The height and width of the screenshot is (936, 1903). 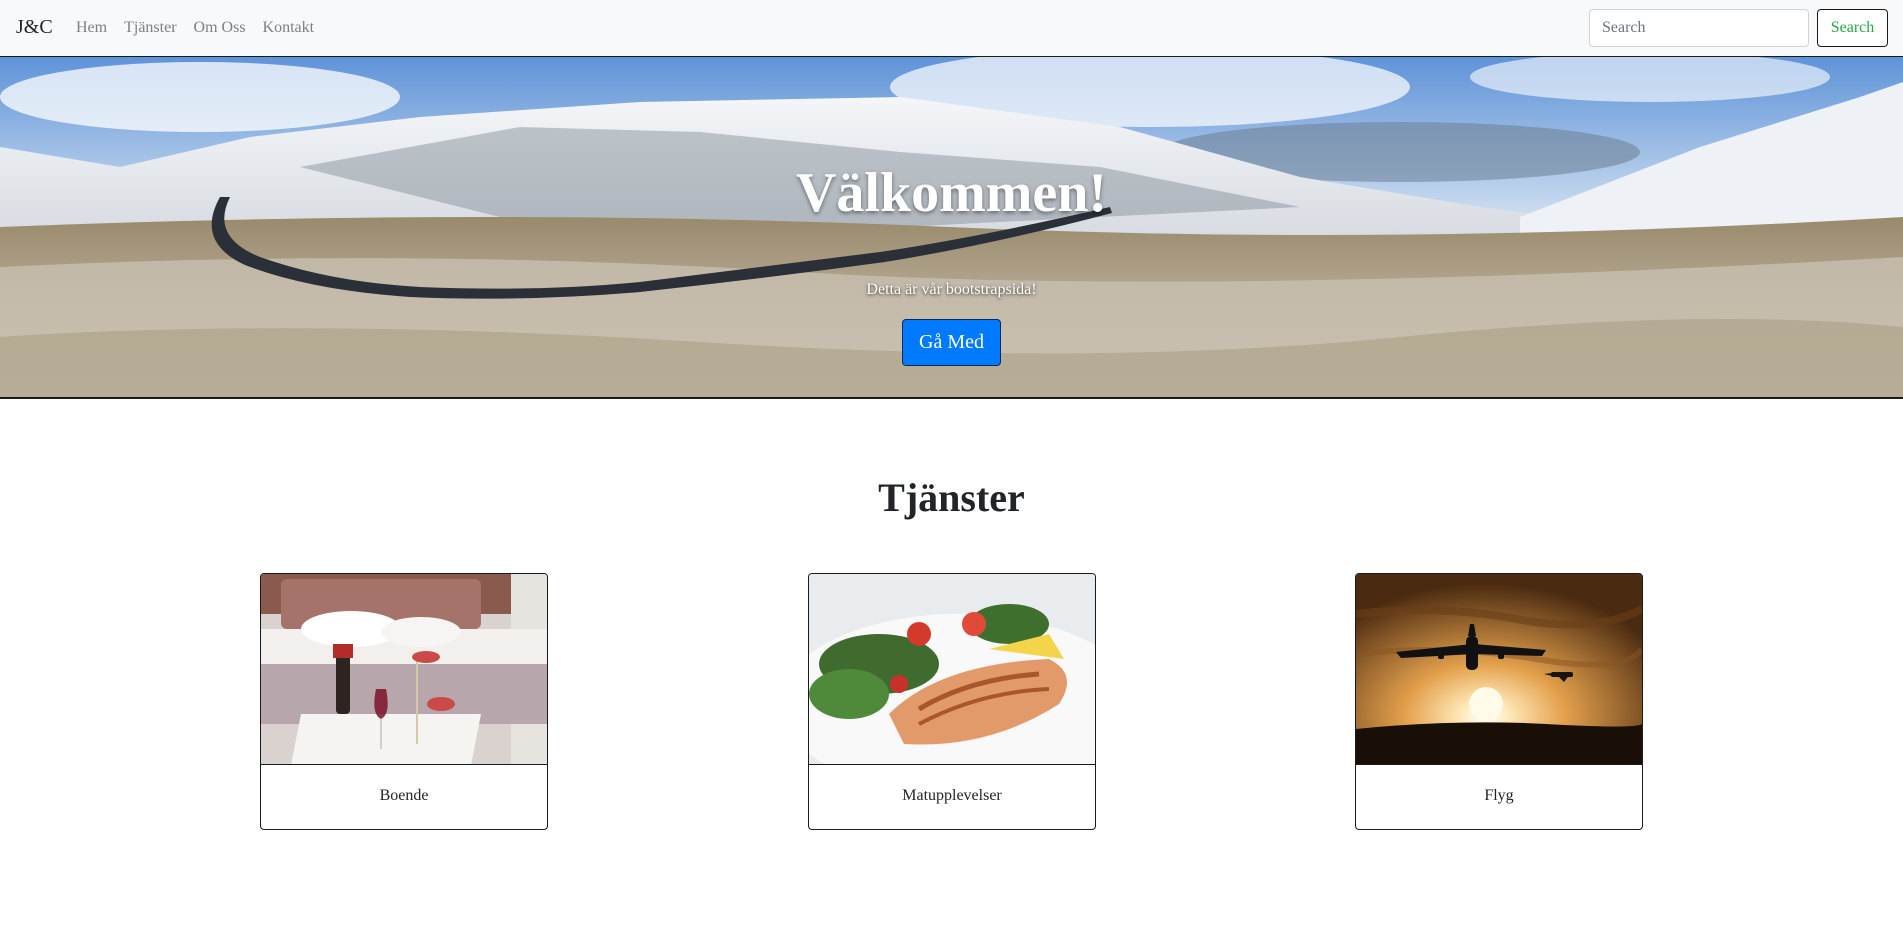 I want to click on service-card-flyg: Flyg, so click(x=1499, y=701).